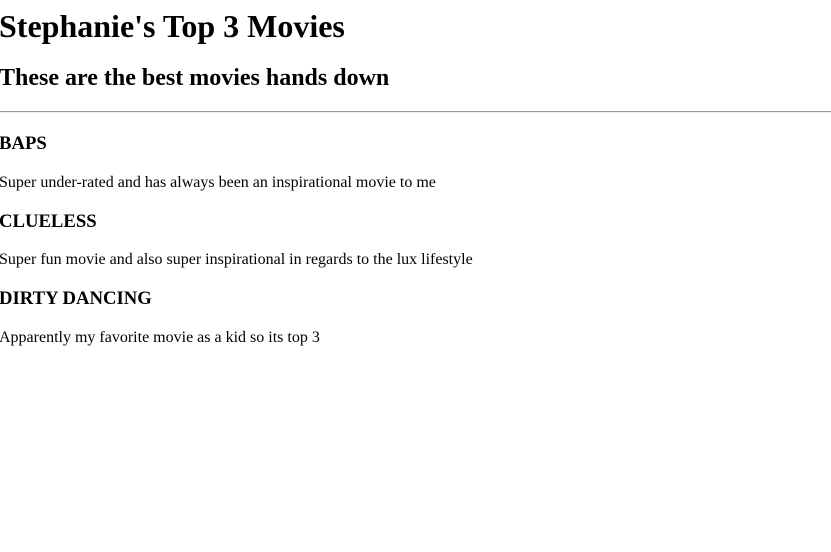  Describe the element at coordinates (48, 221) in the screenshot. I see `movie-title: CLUELESS` at that location.